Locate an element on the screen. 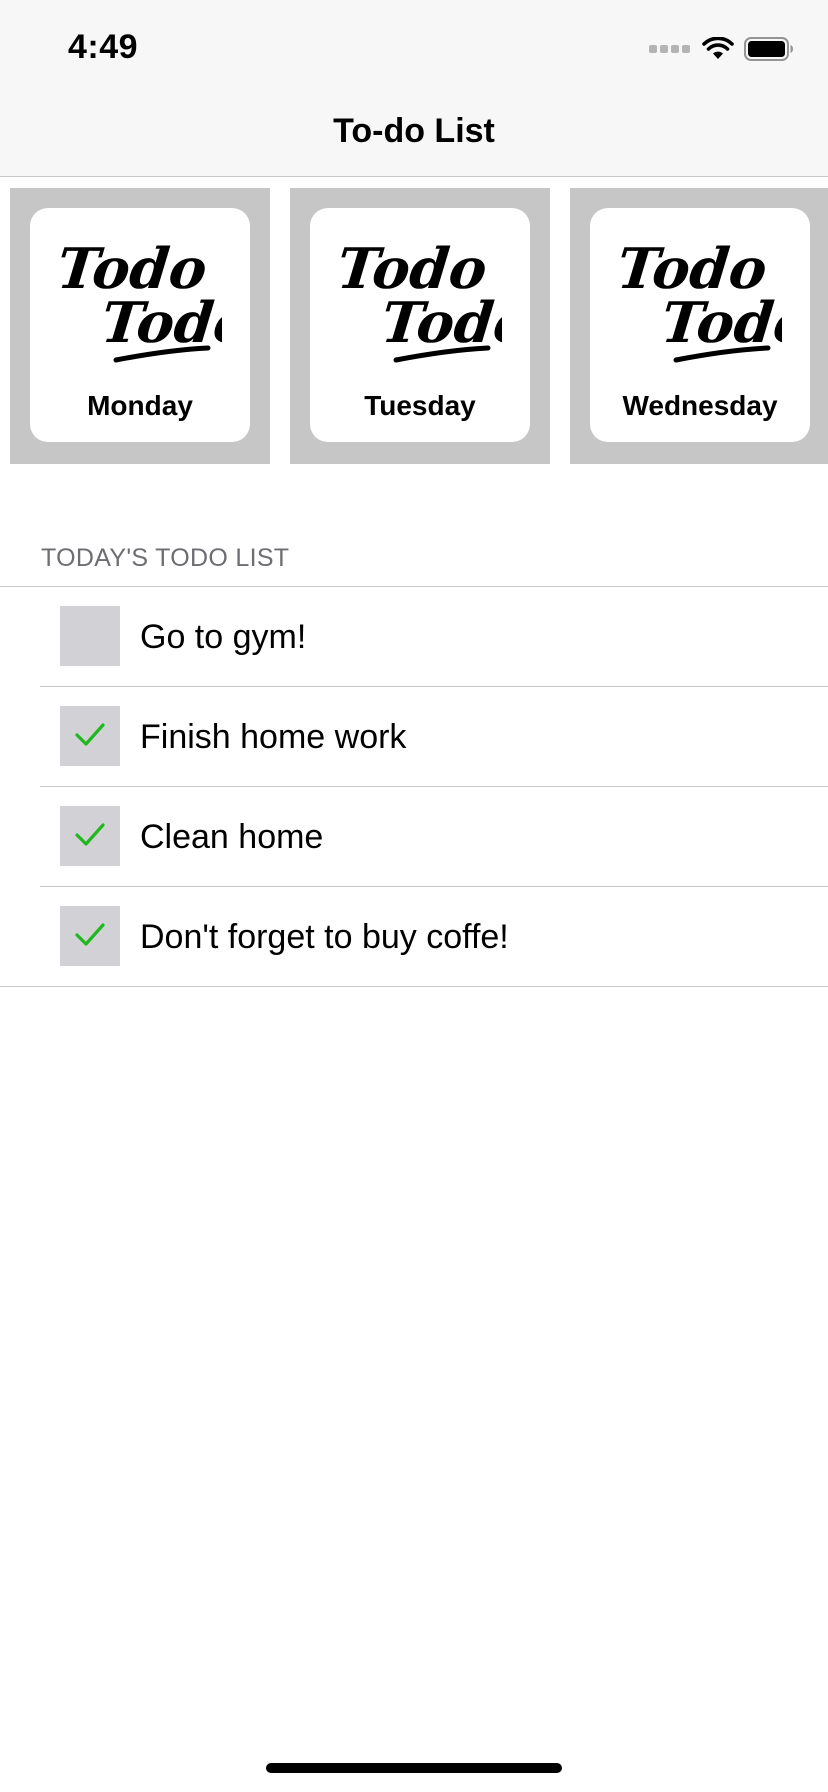  day-label: Wednesday is located at coordinates (700, 405).